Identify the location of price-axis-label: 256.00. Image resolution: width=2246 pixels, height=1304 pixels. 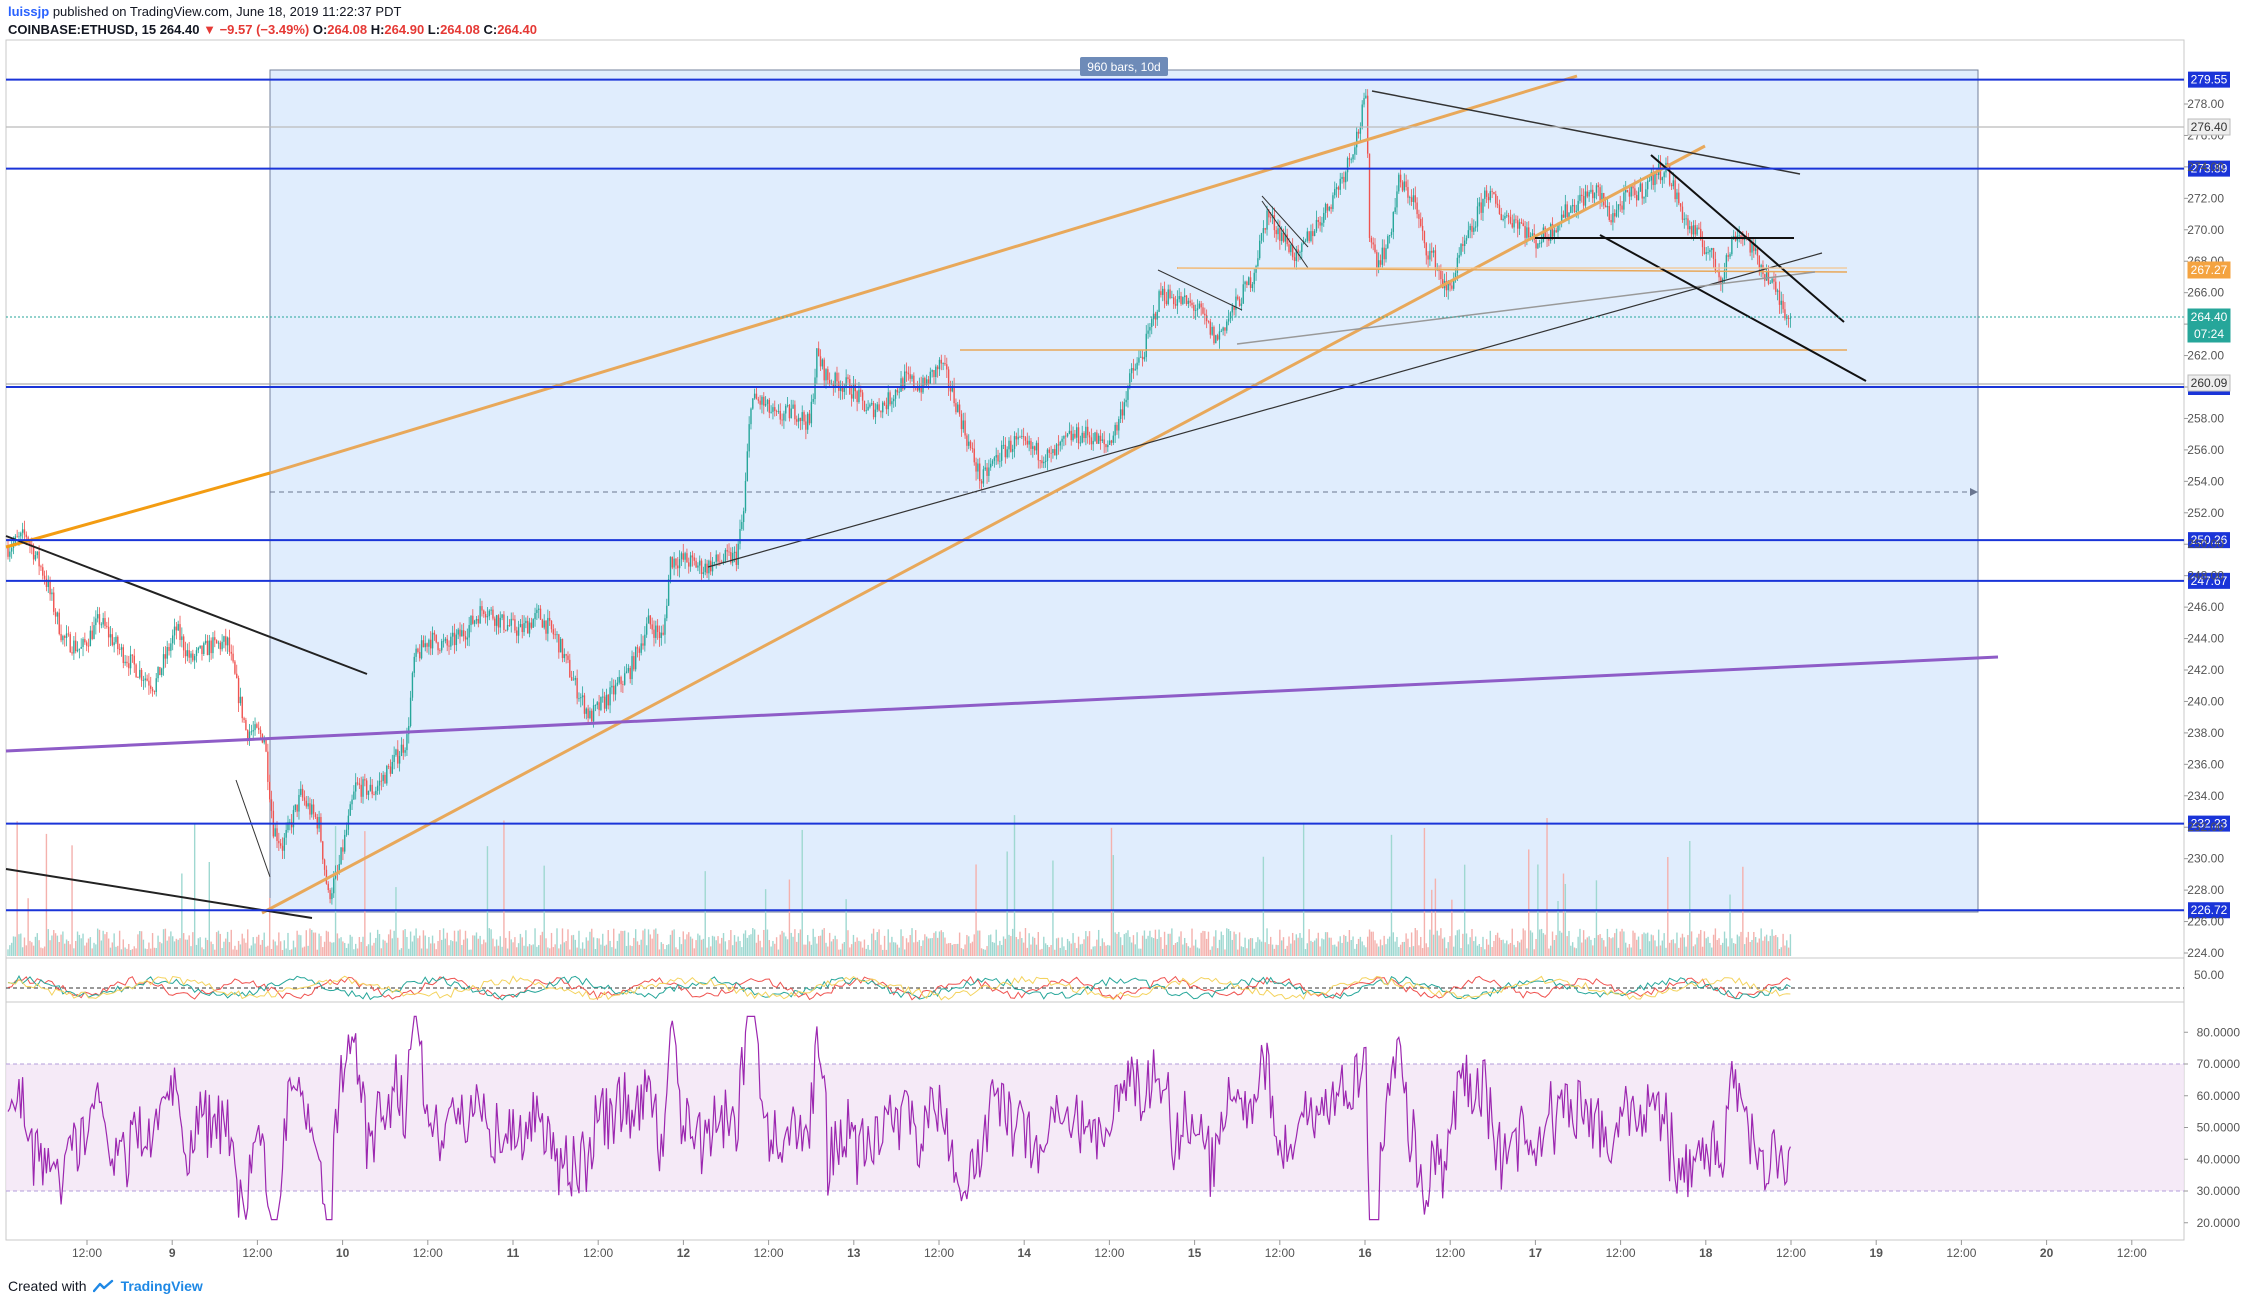
(2205, 450).